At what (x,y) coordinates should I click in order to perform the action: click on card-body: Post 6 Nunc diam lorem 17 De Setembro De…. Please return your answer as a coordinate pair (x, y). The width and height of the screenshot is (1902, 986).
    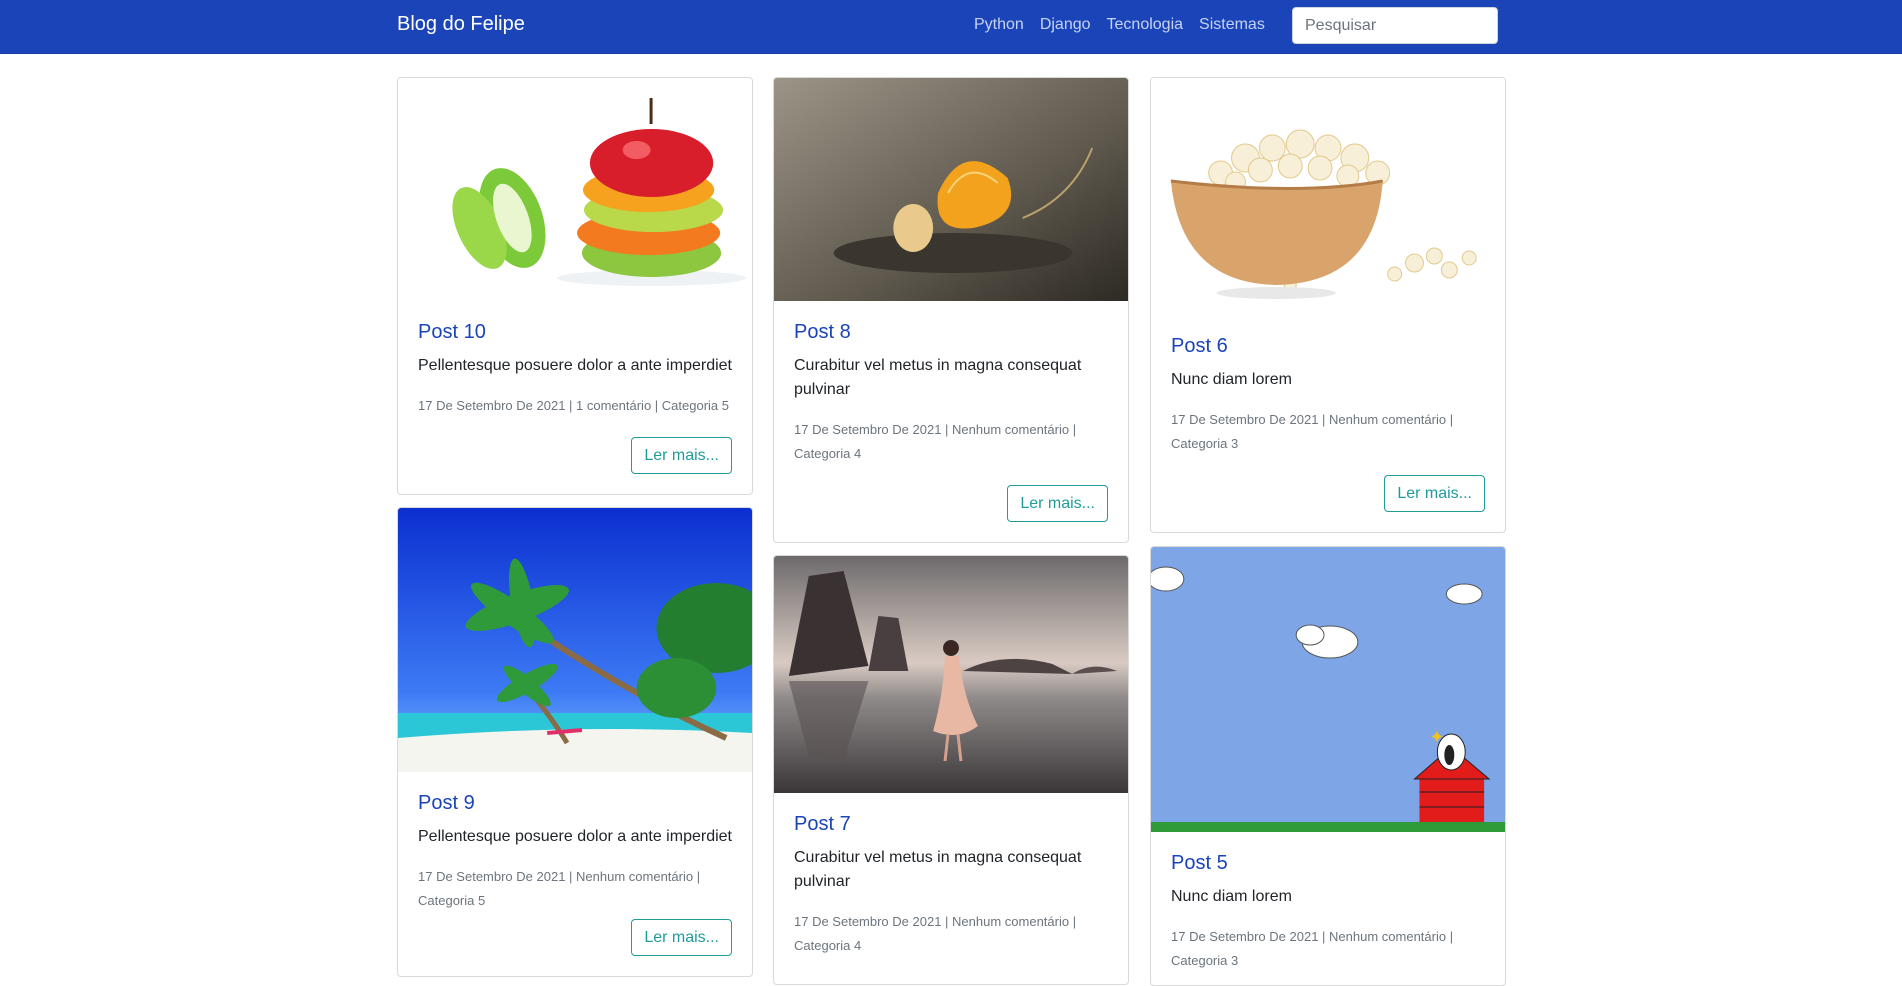
    Looking at the image, I should click on (1328, 395).